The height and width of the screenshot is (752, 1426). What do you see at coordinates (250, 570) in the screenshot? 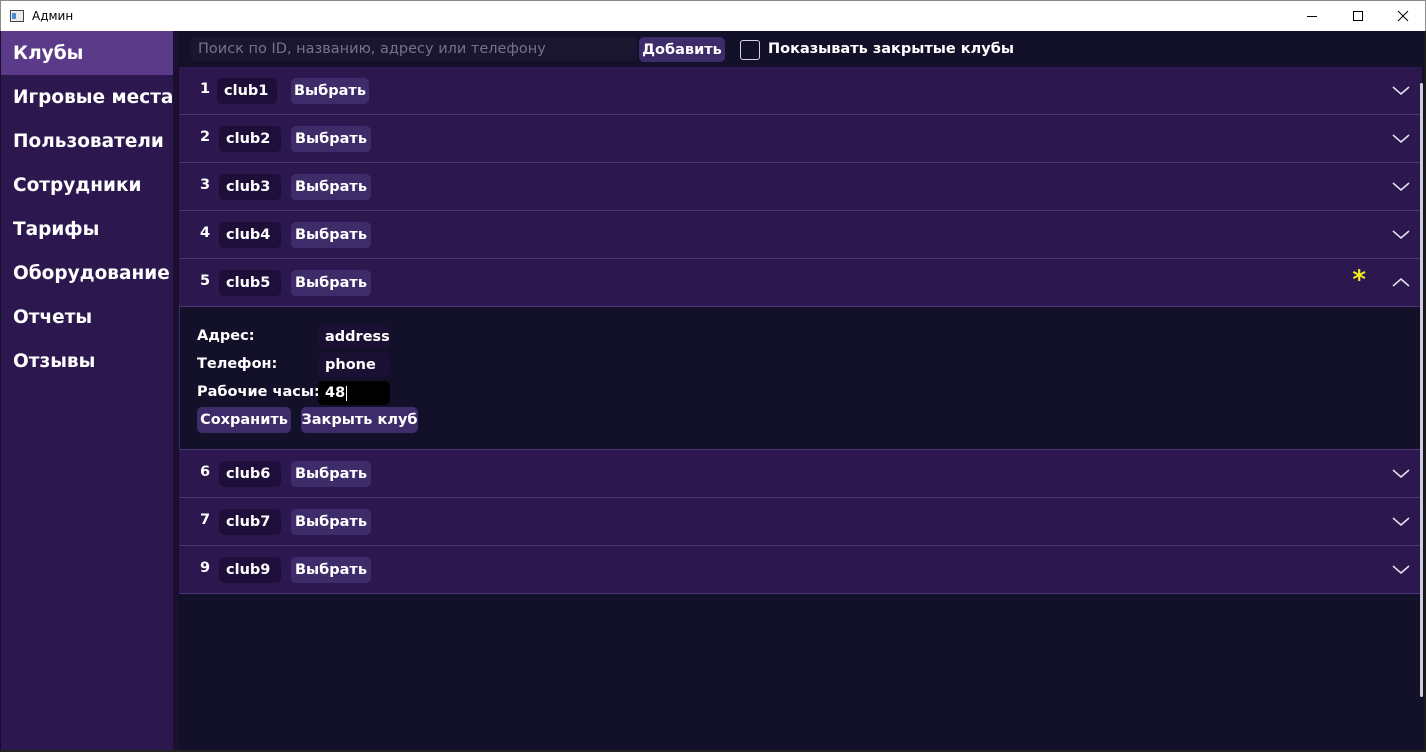
I see `club-name: club9` at bounding box center [250, 570].